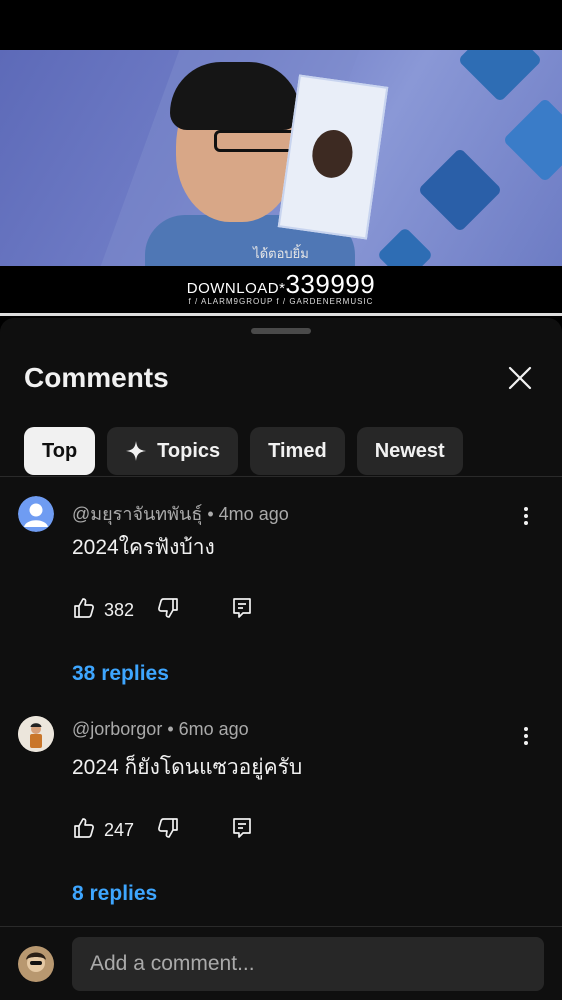 The width and height of the screenshot is (562, 1000). Describe the element at coordinates (187, 767) in the screenshot. I see `comment-text: 2024 ก็ยังโดนแซวอยู่ครับ` at that location.